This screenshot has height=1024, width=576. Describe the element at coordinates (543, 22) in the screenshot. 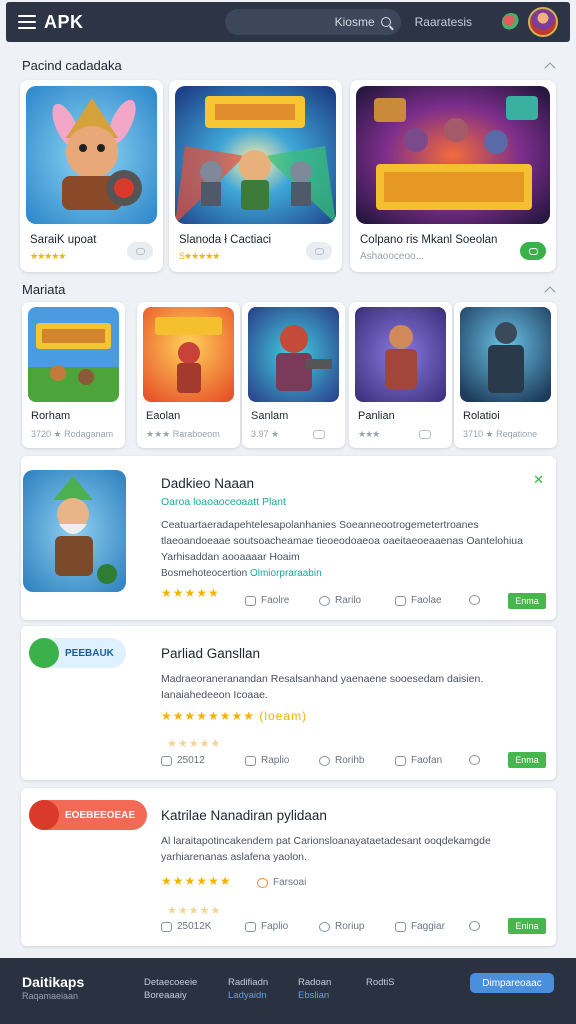

I see `avatar` at that location.